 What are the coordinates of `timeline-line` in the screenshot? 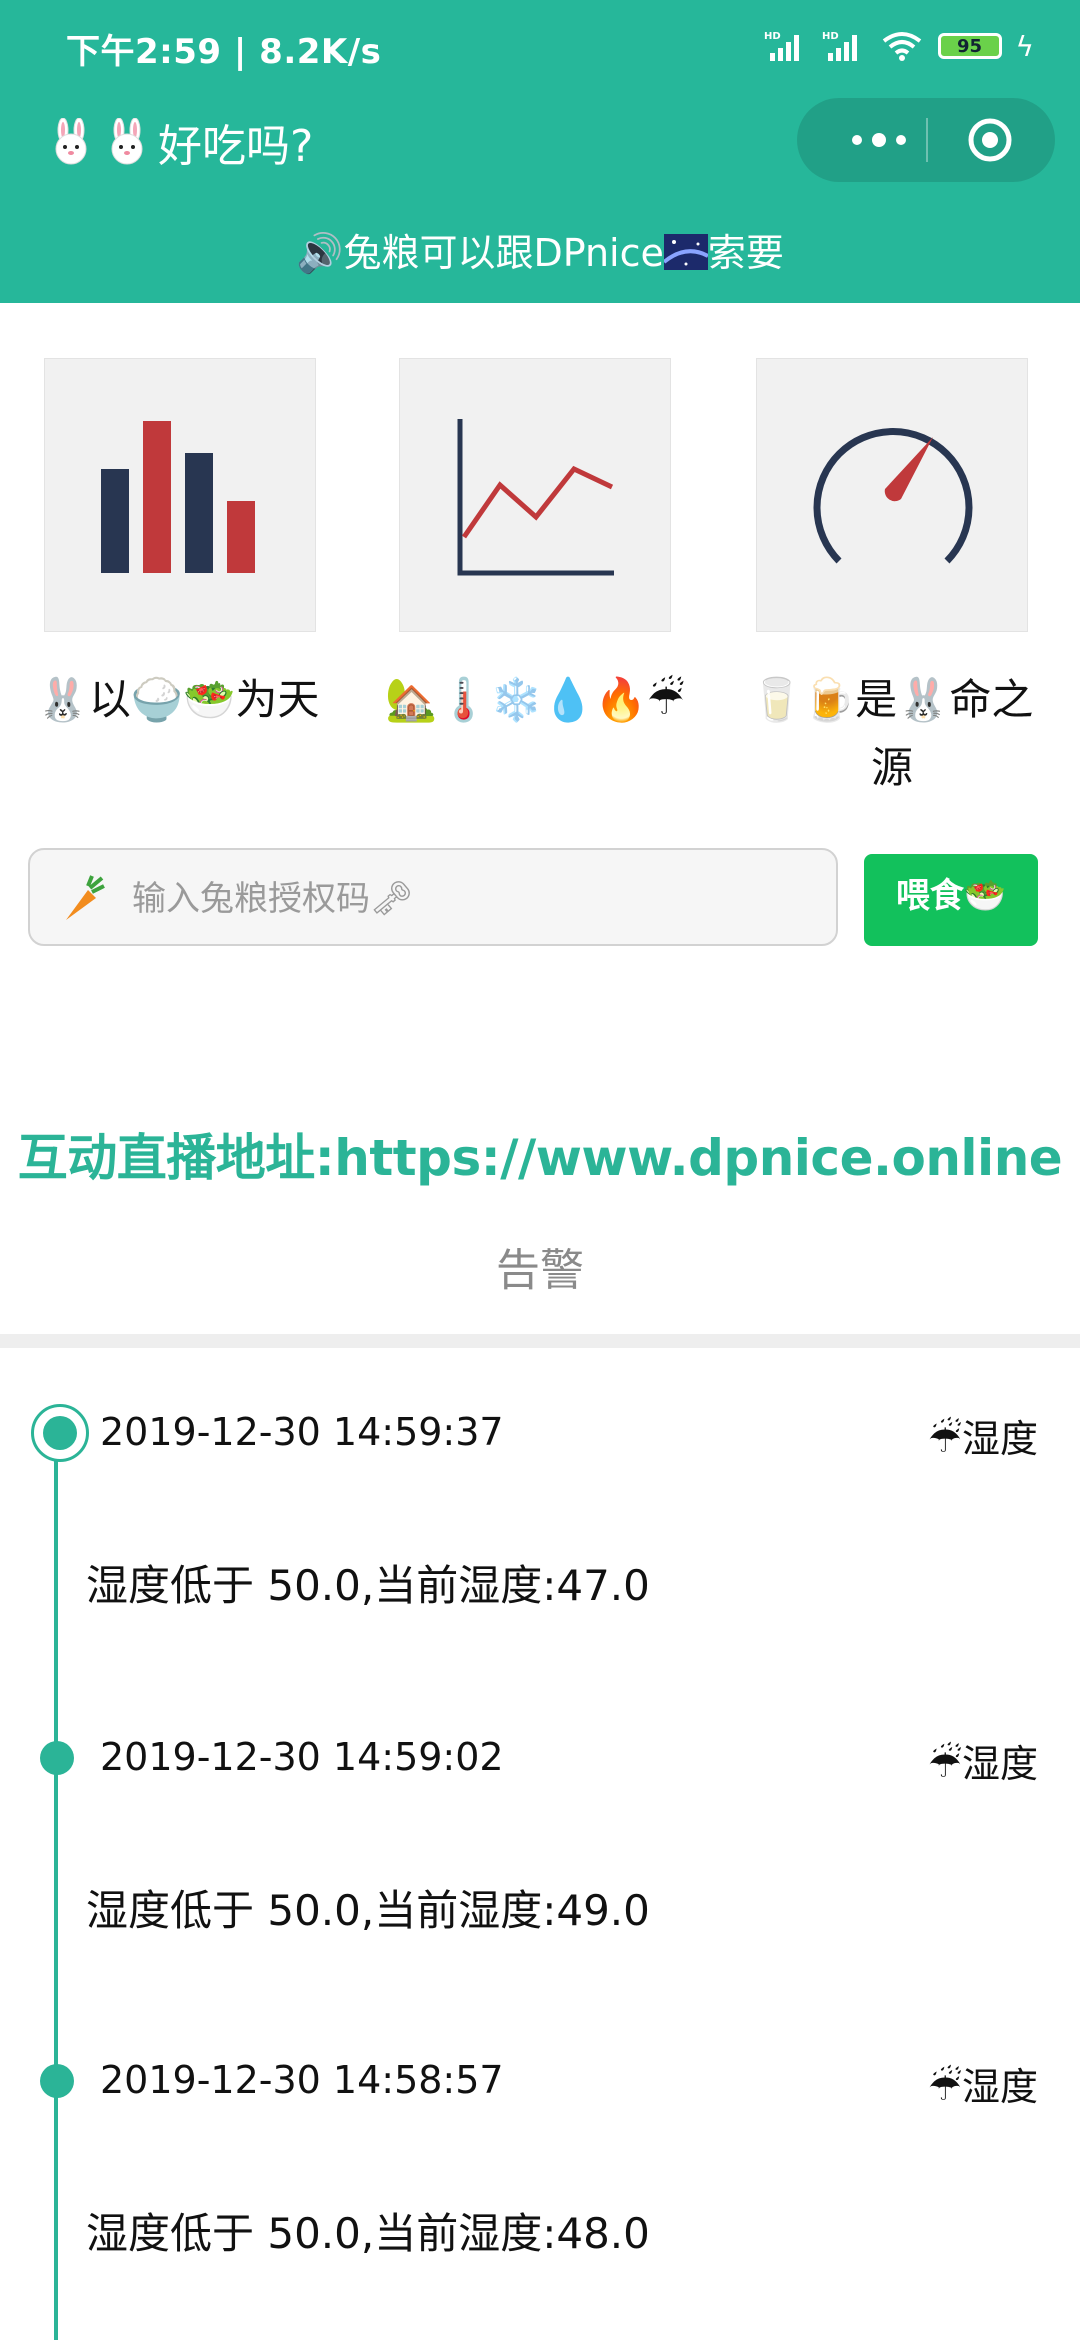 It's located at (56, 1885).